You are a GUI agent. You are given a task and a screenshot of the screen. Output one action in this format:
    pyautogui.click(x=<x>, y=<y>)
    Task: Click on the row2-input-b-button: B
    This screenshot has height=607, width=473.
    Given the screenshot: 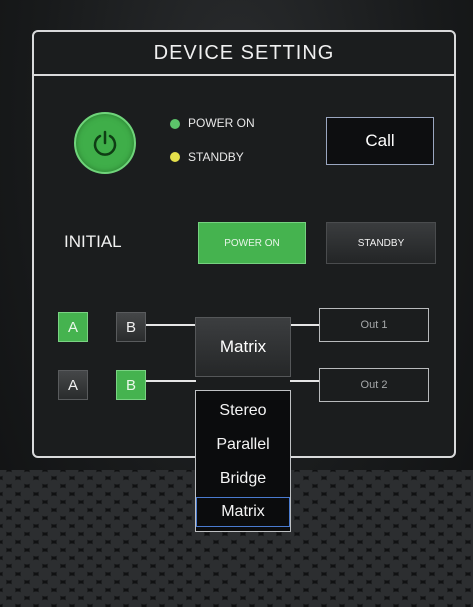 What is the action you would take?
    pyautogui.click(x=131, y=385)
    